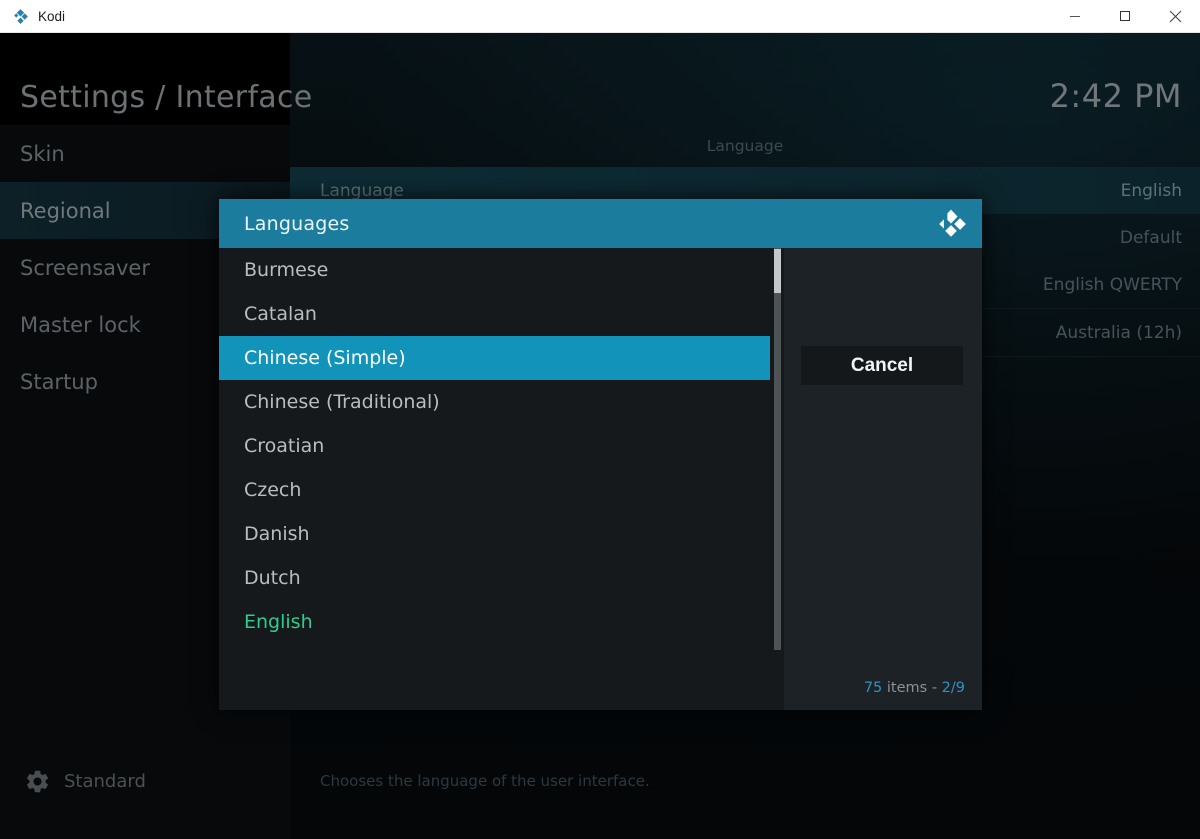 Image resolution: width=1200 pixels, height=839 pixels. Describe the element at coordinates (286, 270) in the screenshot. I see `list-item-label: Burmese` at that location.